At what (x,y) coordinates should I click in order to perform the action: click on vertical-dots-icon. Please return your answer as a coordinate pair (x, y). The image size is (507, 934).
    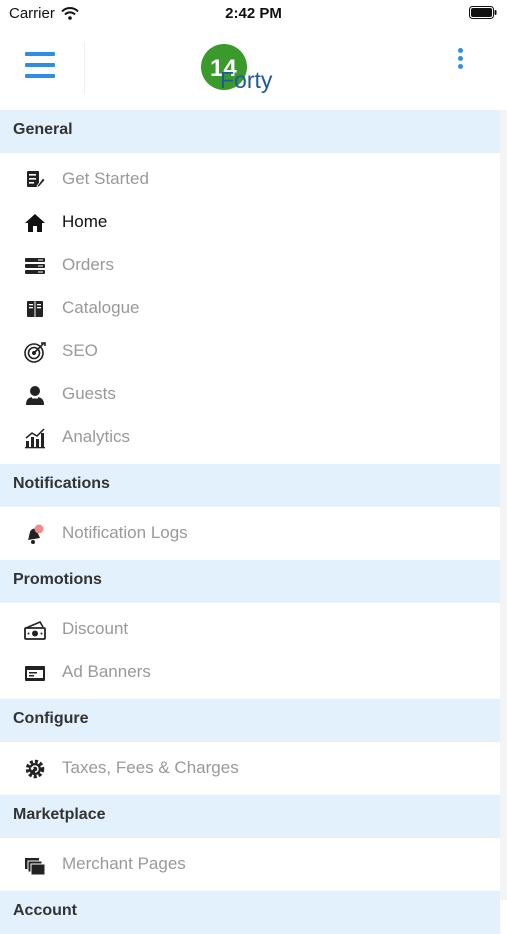
    Looking at the image, I should click on (460, 62).